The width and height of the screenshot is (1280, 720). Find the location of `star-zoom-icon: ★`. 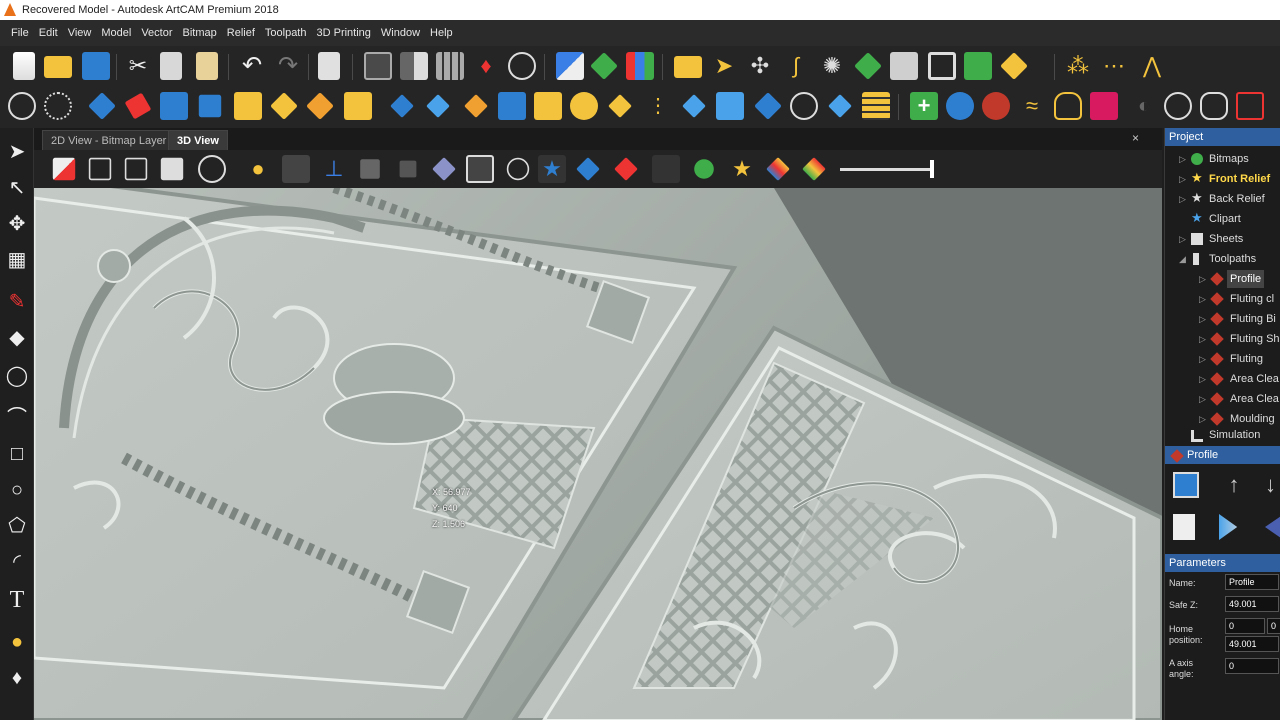

star-zoom-icon: ★ is located at coordinates (742, 169).